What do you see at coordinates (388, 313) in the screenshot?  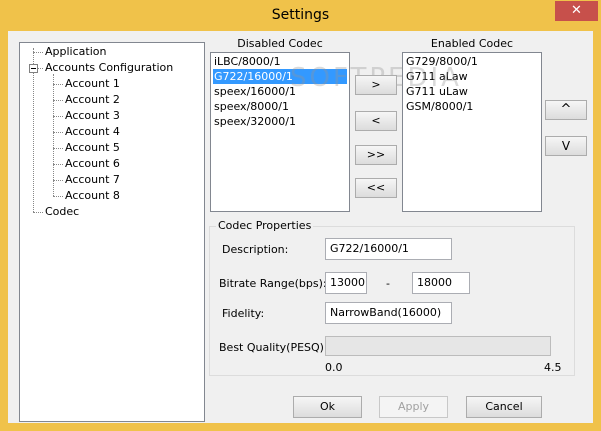 I see `fidelity-field: NarrowBand(16000)` at bounding box center [388, 313].